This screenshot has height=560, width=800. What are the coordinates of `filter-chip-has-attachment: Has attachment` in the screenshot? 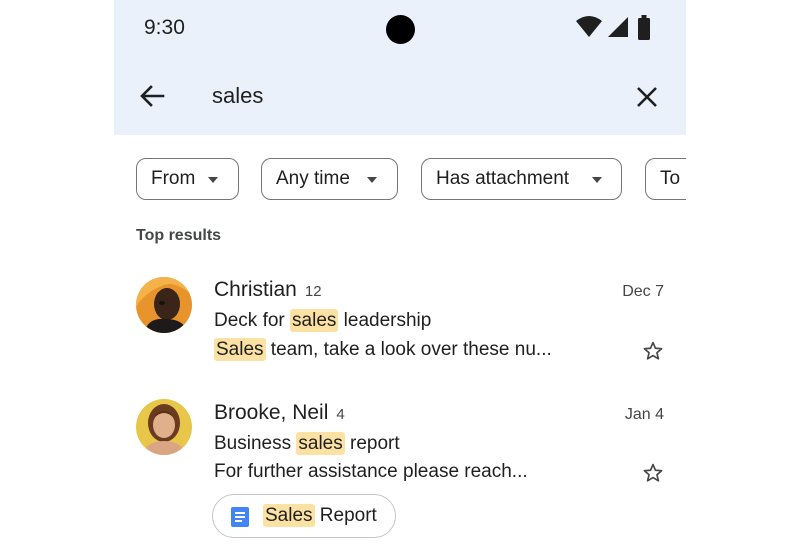 It's located at (521, 179).